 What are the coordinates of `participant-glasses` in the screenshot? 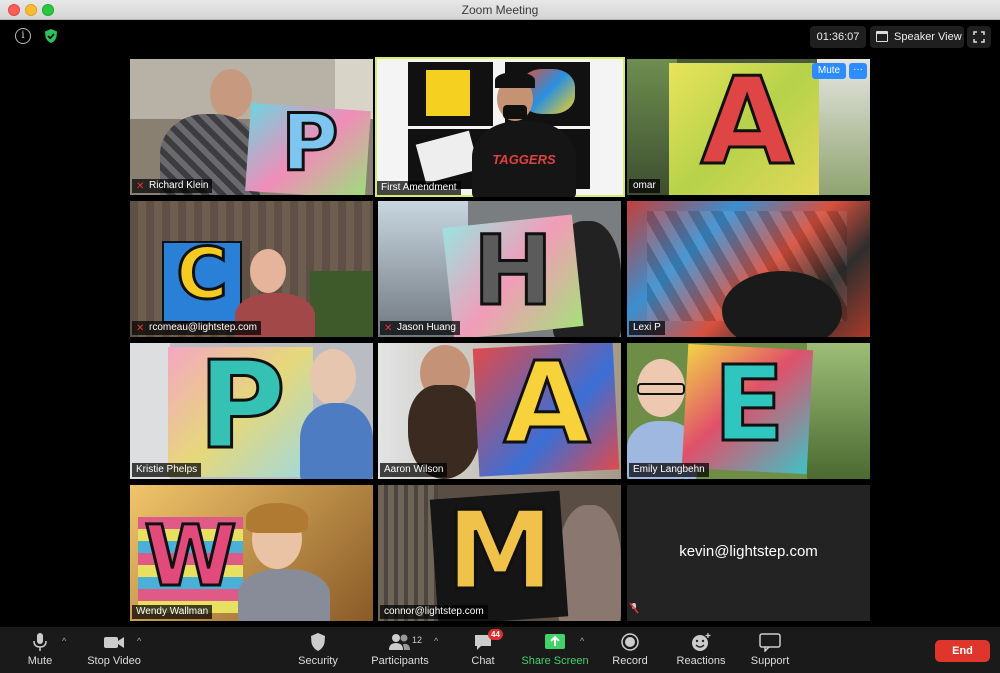 It's located at (661, 389).